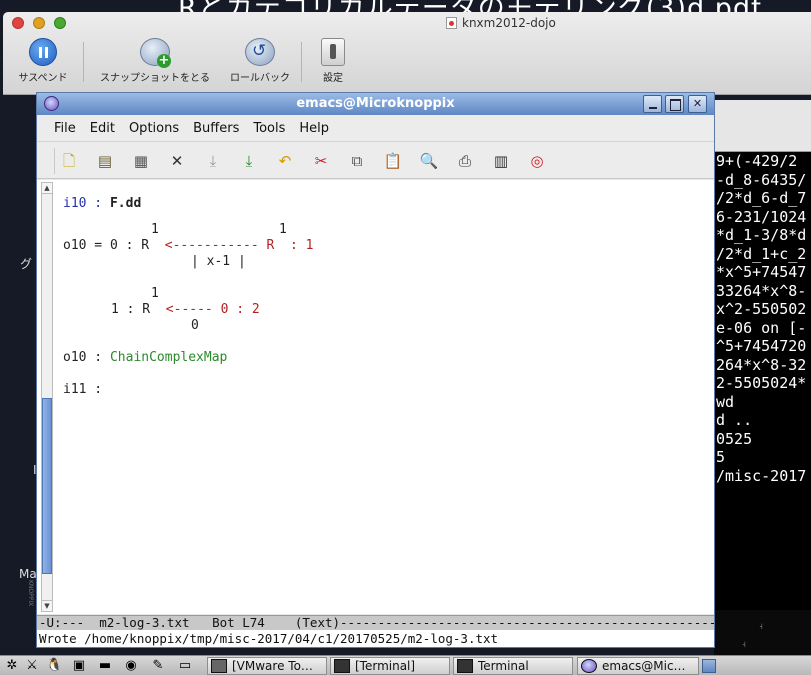  I want to click on rollback-icon, so click(260, 52).